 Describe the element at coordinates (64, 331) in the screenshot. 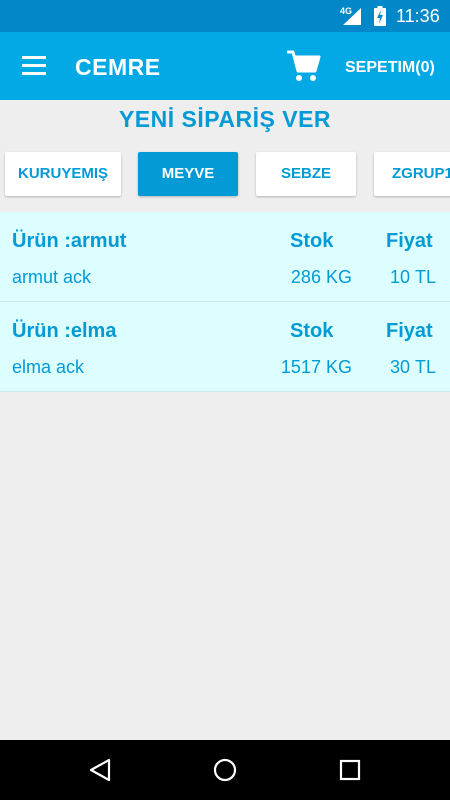

I see `product-name: Ürün :elma` at that location.